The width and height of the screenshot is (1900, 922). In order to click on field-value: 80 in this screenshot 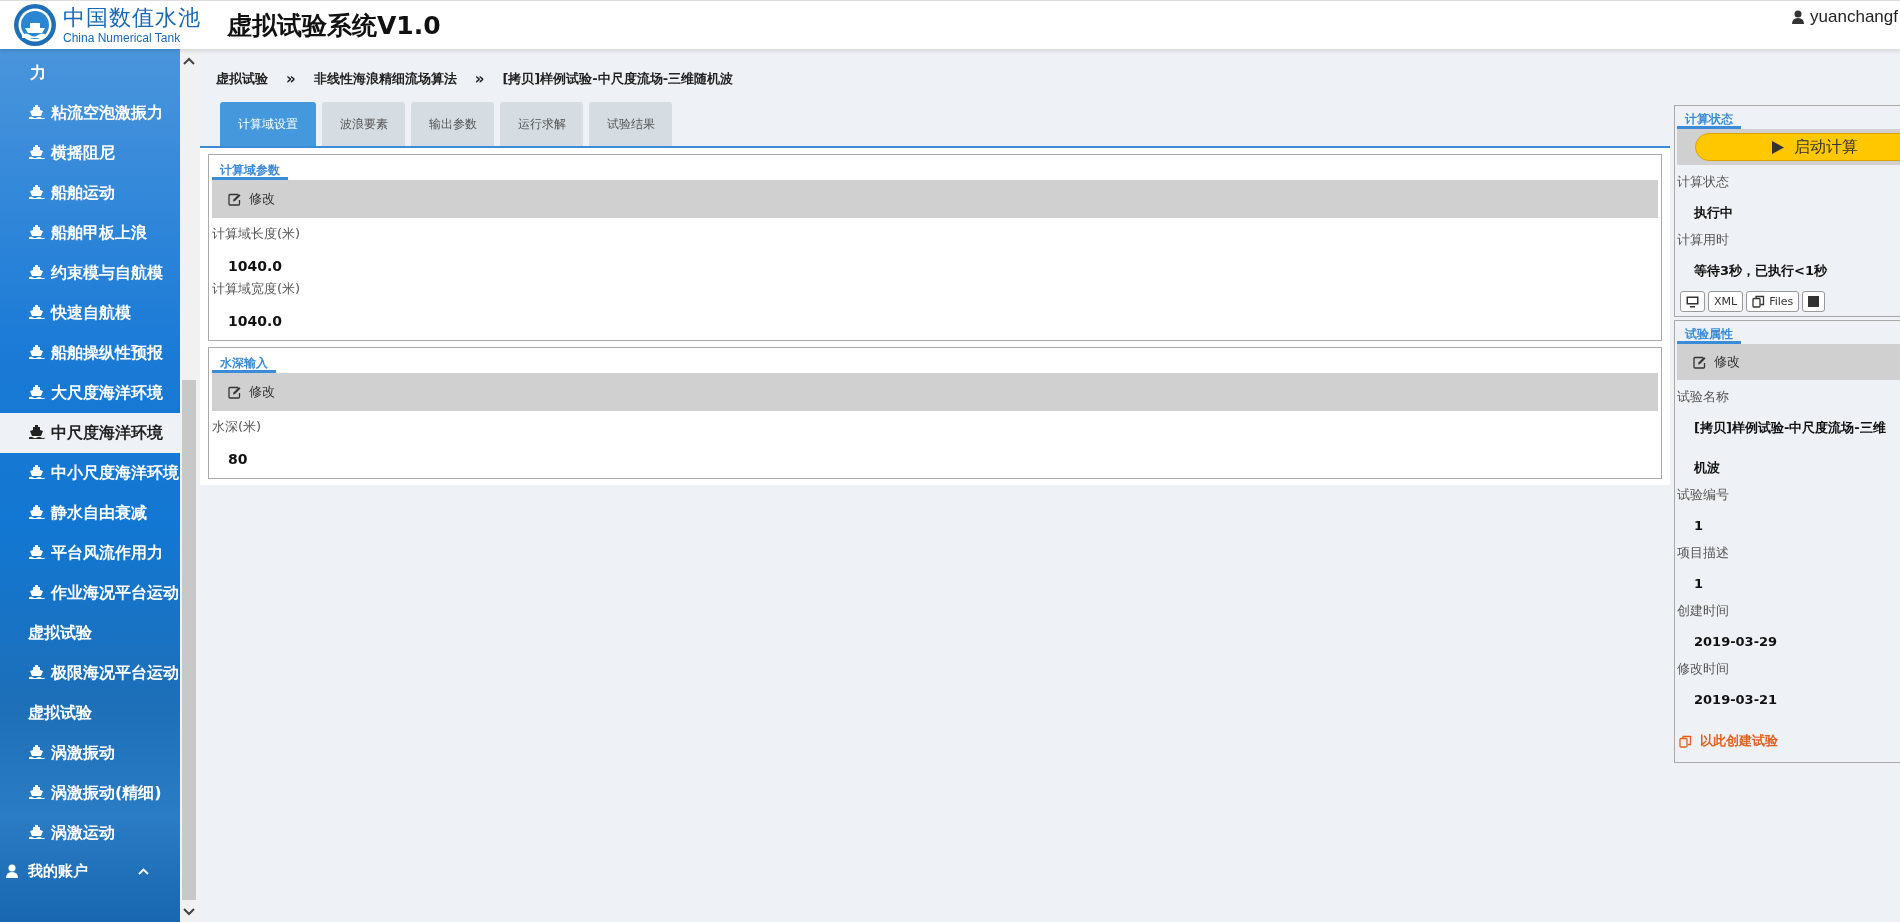, I will do `click(238, 458)`.